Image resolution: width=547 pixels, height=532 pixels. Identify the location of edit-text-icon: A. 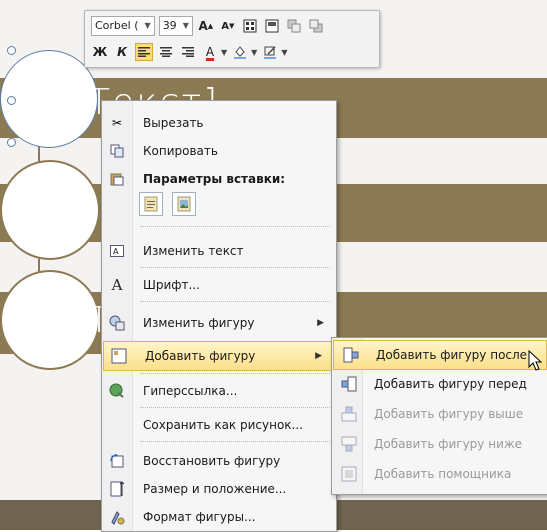
(117, 251).